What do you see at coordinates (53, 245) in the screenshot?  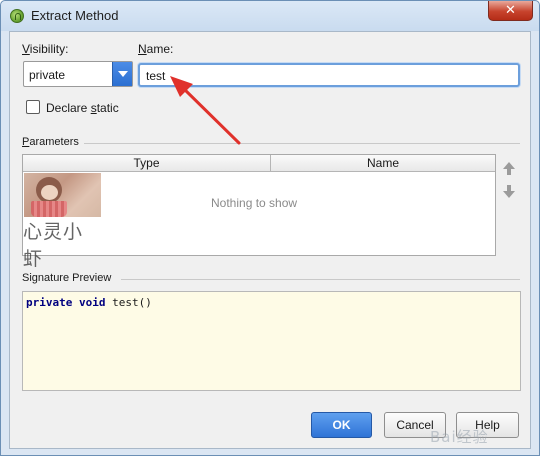 I see `watermark-text: 心灵小虾` at bounding box center [53, 245].